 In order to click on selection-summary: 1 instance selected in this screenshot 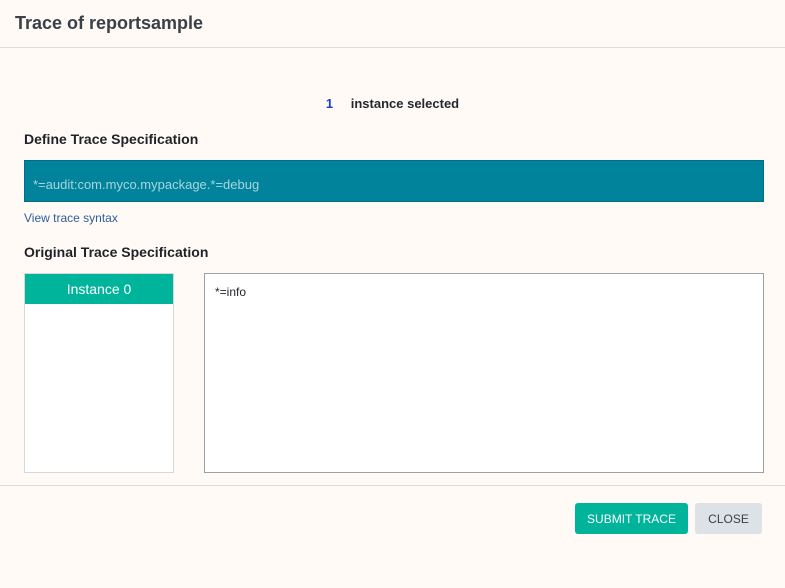, I will do `click(392, 103)`.